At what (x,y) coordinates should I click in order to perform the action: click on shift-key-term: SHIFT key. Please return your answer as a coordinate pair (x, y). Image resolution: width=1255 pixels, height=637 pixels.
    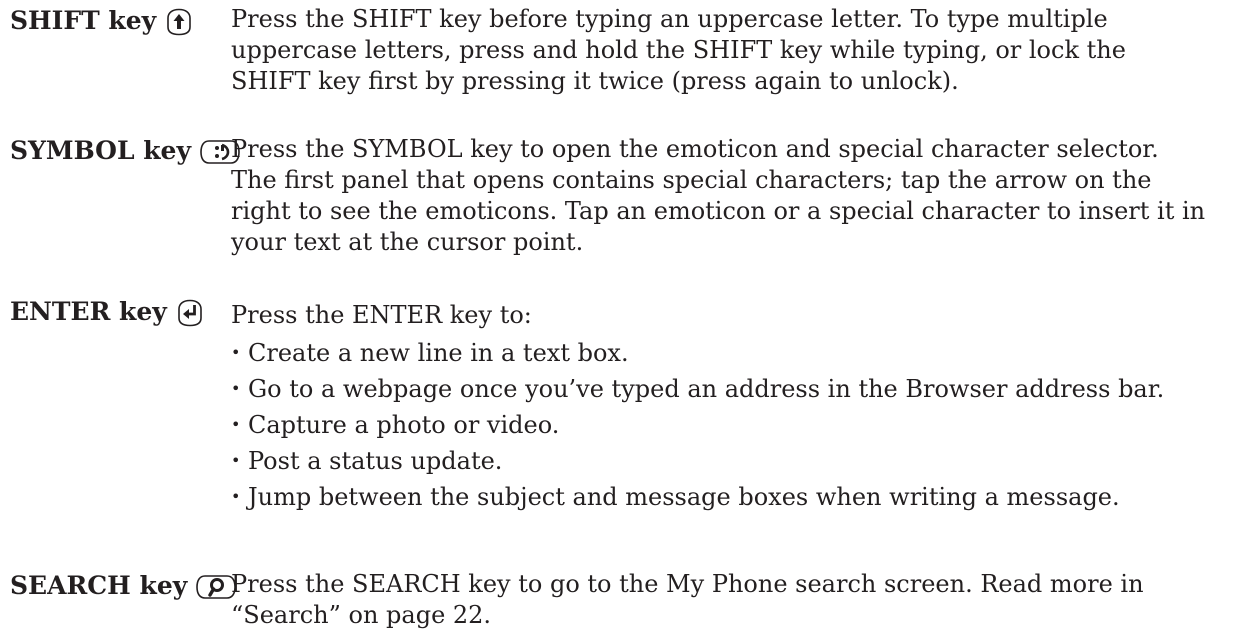
    Looking at the image, I should click on (102, 21).